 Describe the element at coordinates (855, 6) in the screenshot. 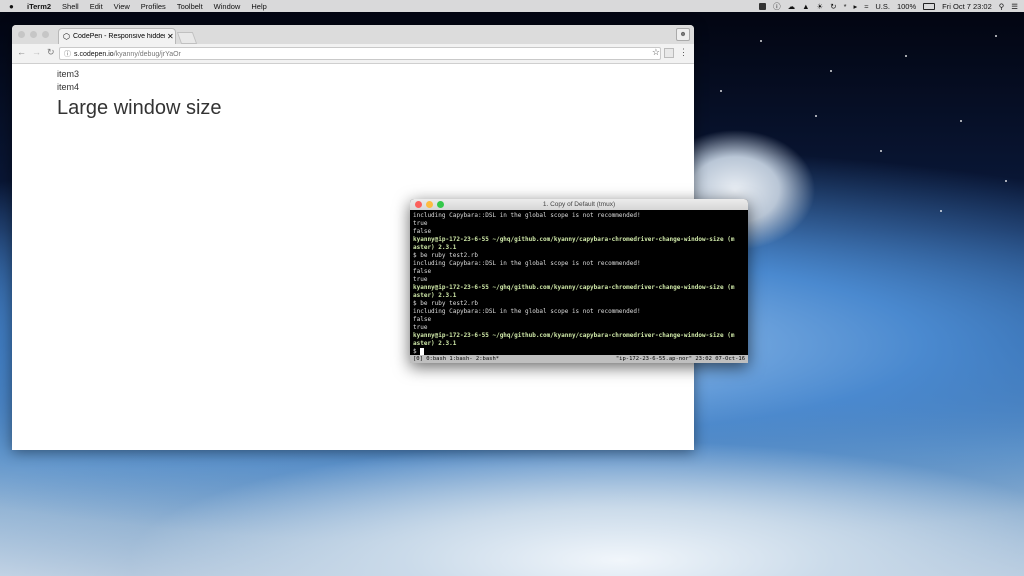

I see `volume-icon: ▸` at that location.